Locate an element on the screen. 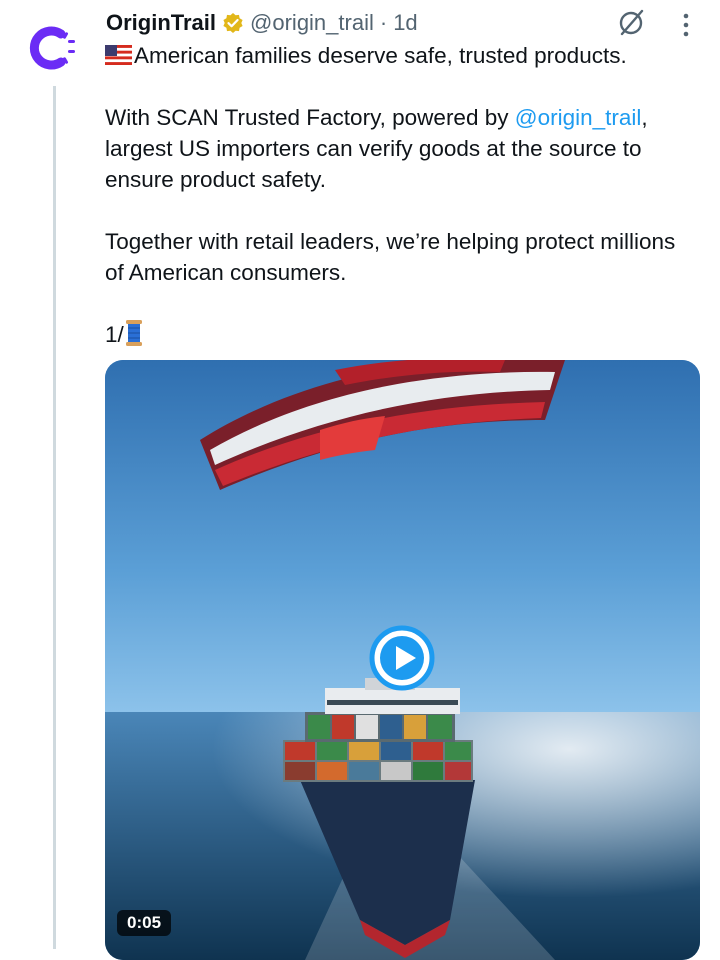 The height and width of the screenshot is (960, 720). us-flag-icon is located at coordinates (118, 55).